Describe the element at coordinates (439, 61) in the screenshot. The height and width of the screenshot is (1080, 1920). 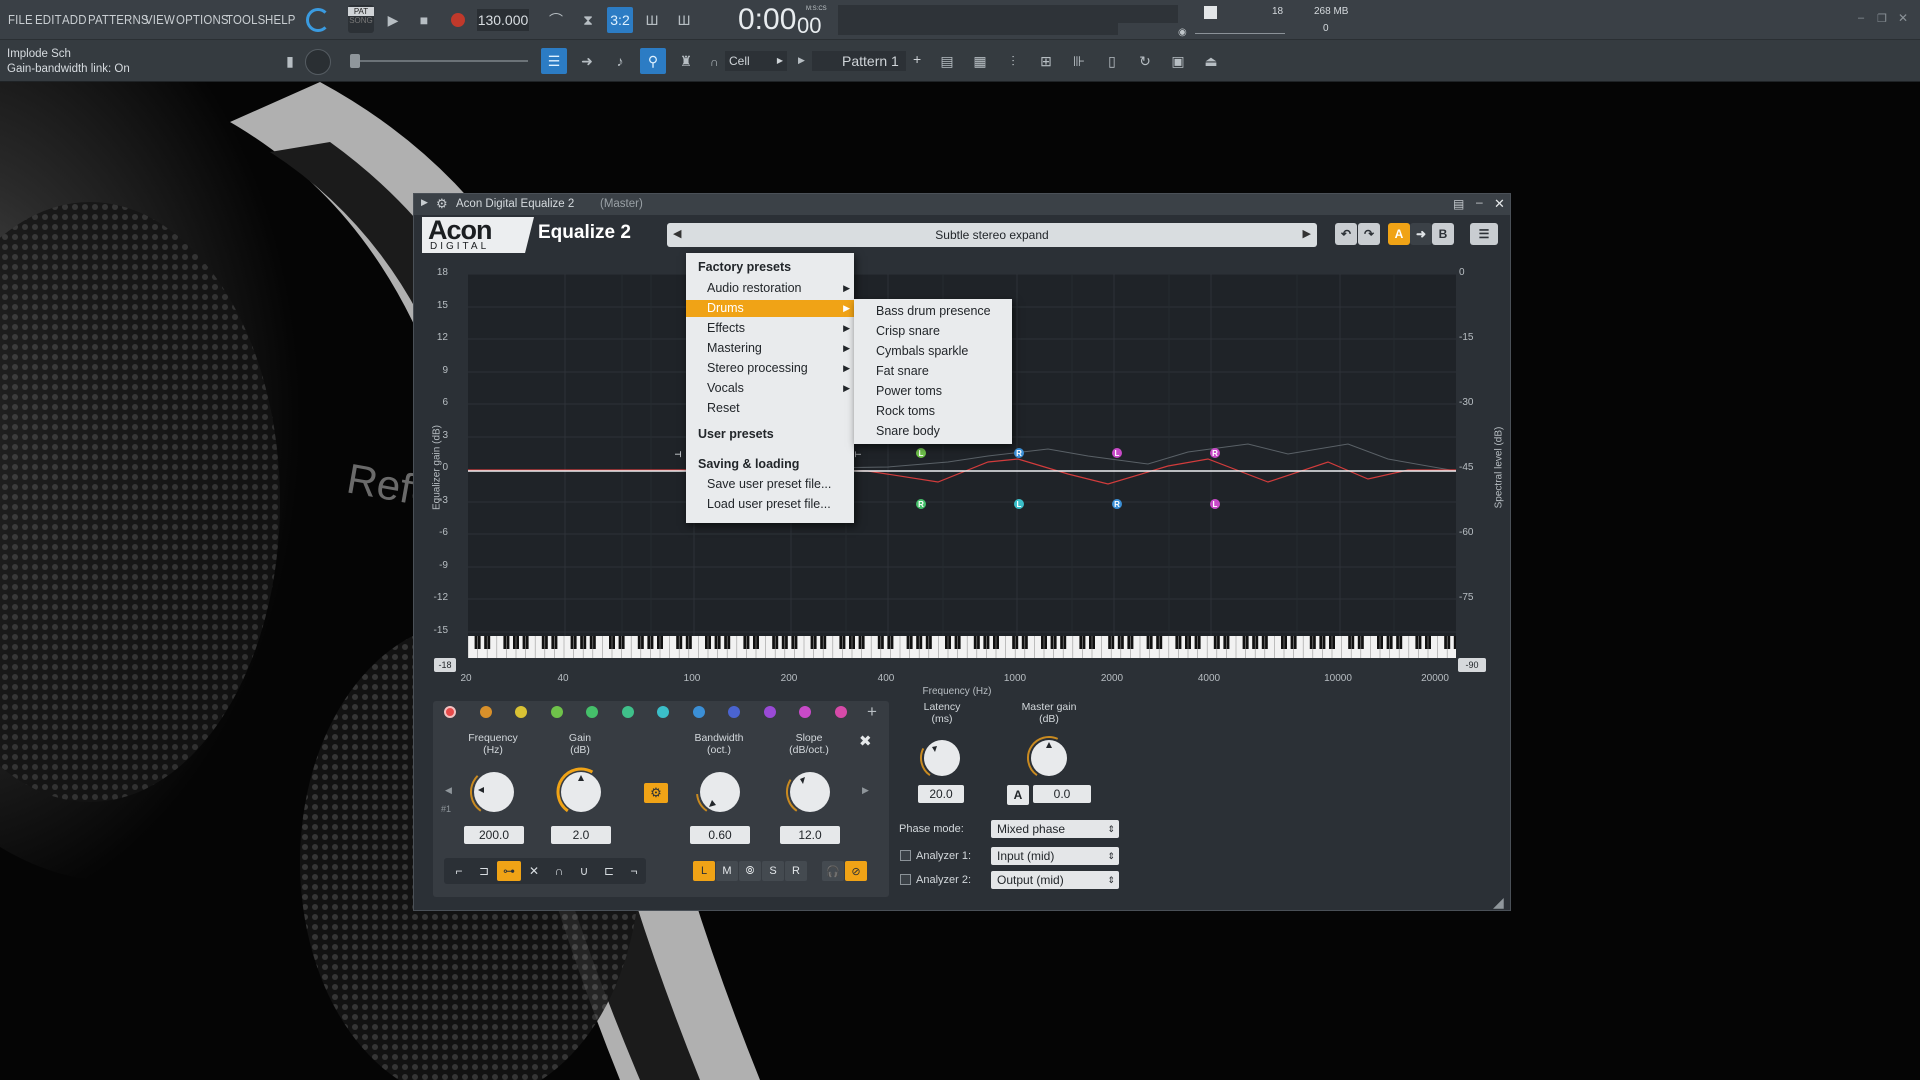
I see `pitch-slider` at that location.